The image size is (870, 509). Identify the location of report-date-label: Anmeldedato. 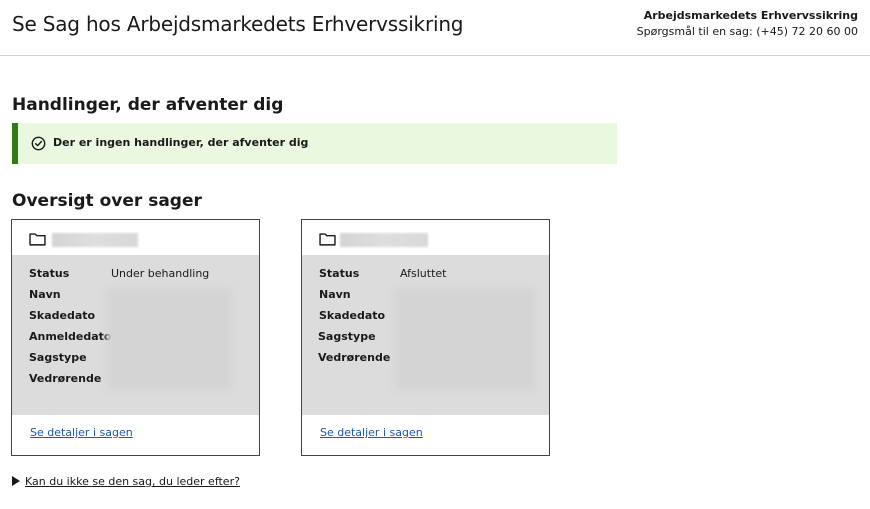
(70, 336).